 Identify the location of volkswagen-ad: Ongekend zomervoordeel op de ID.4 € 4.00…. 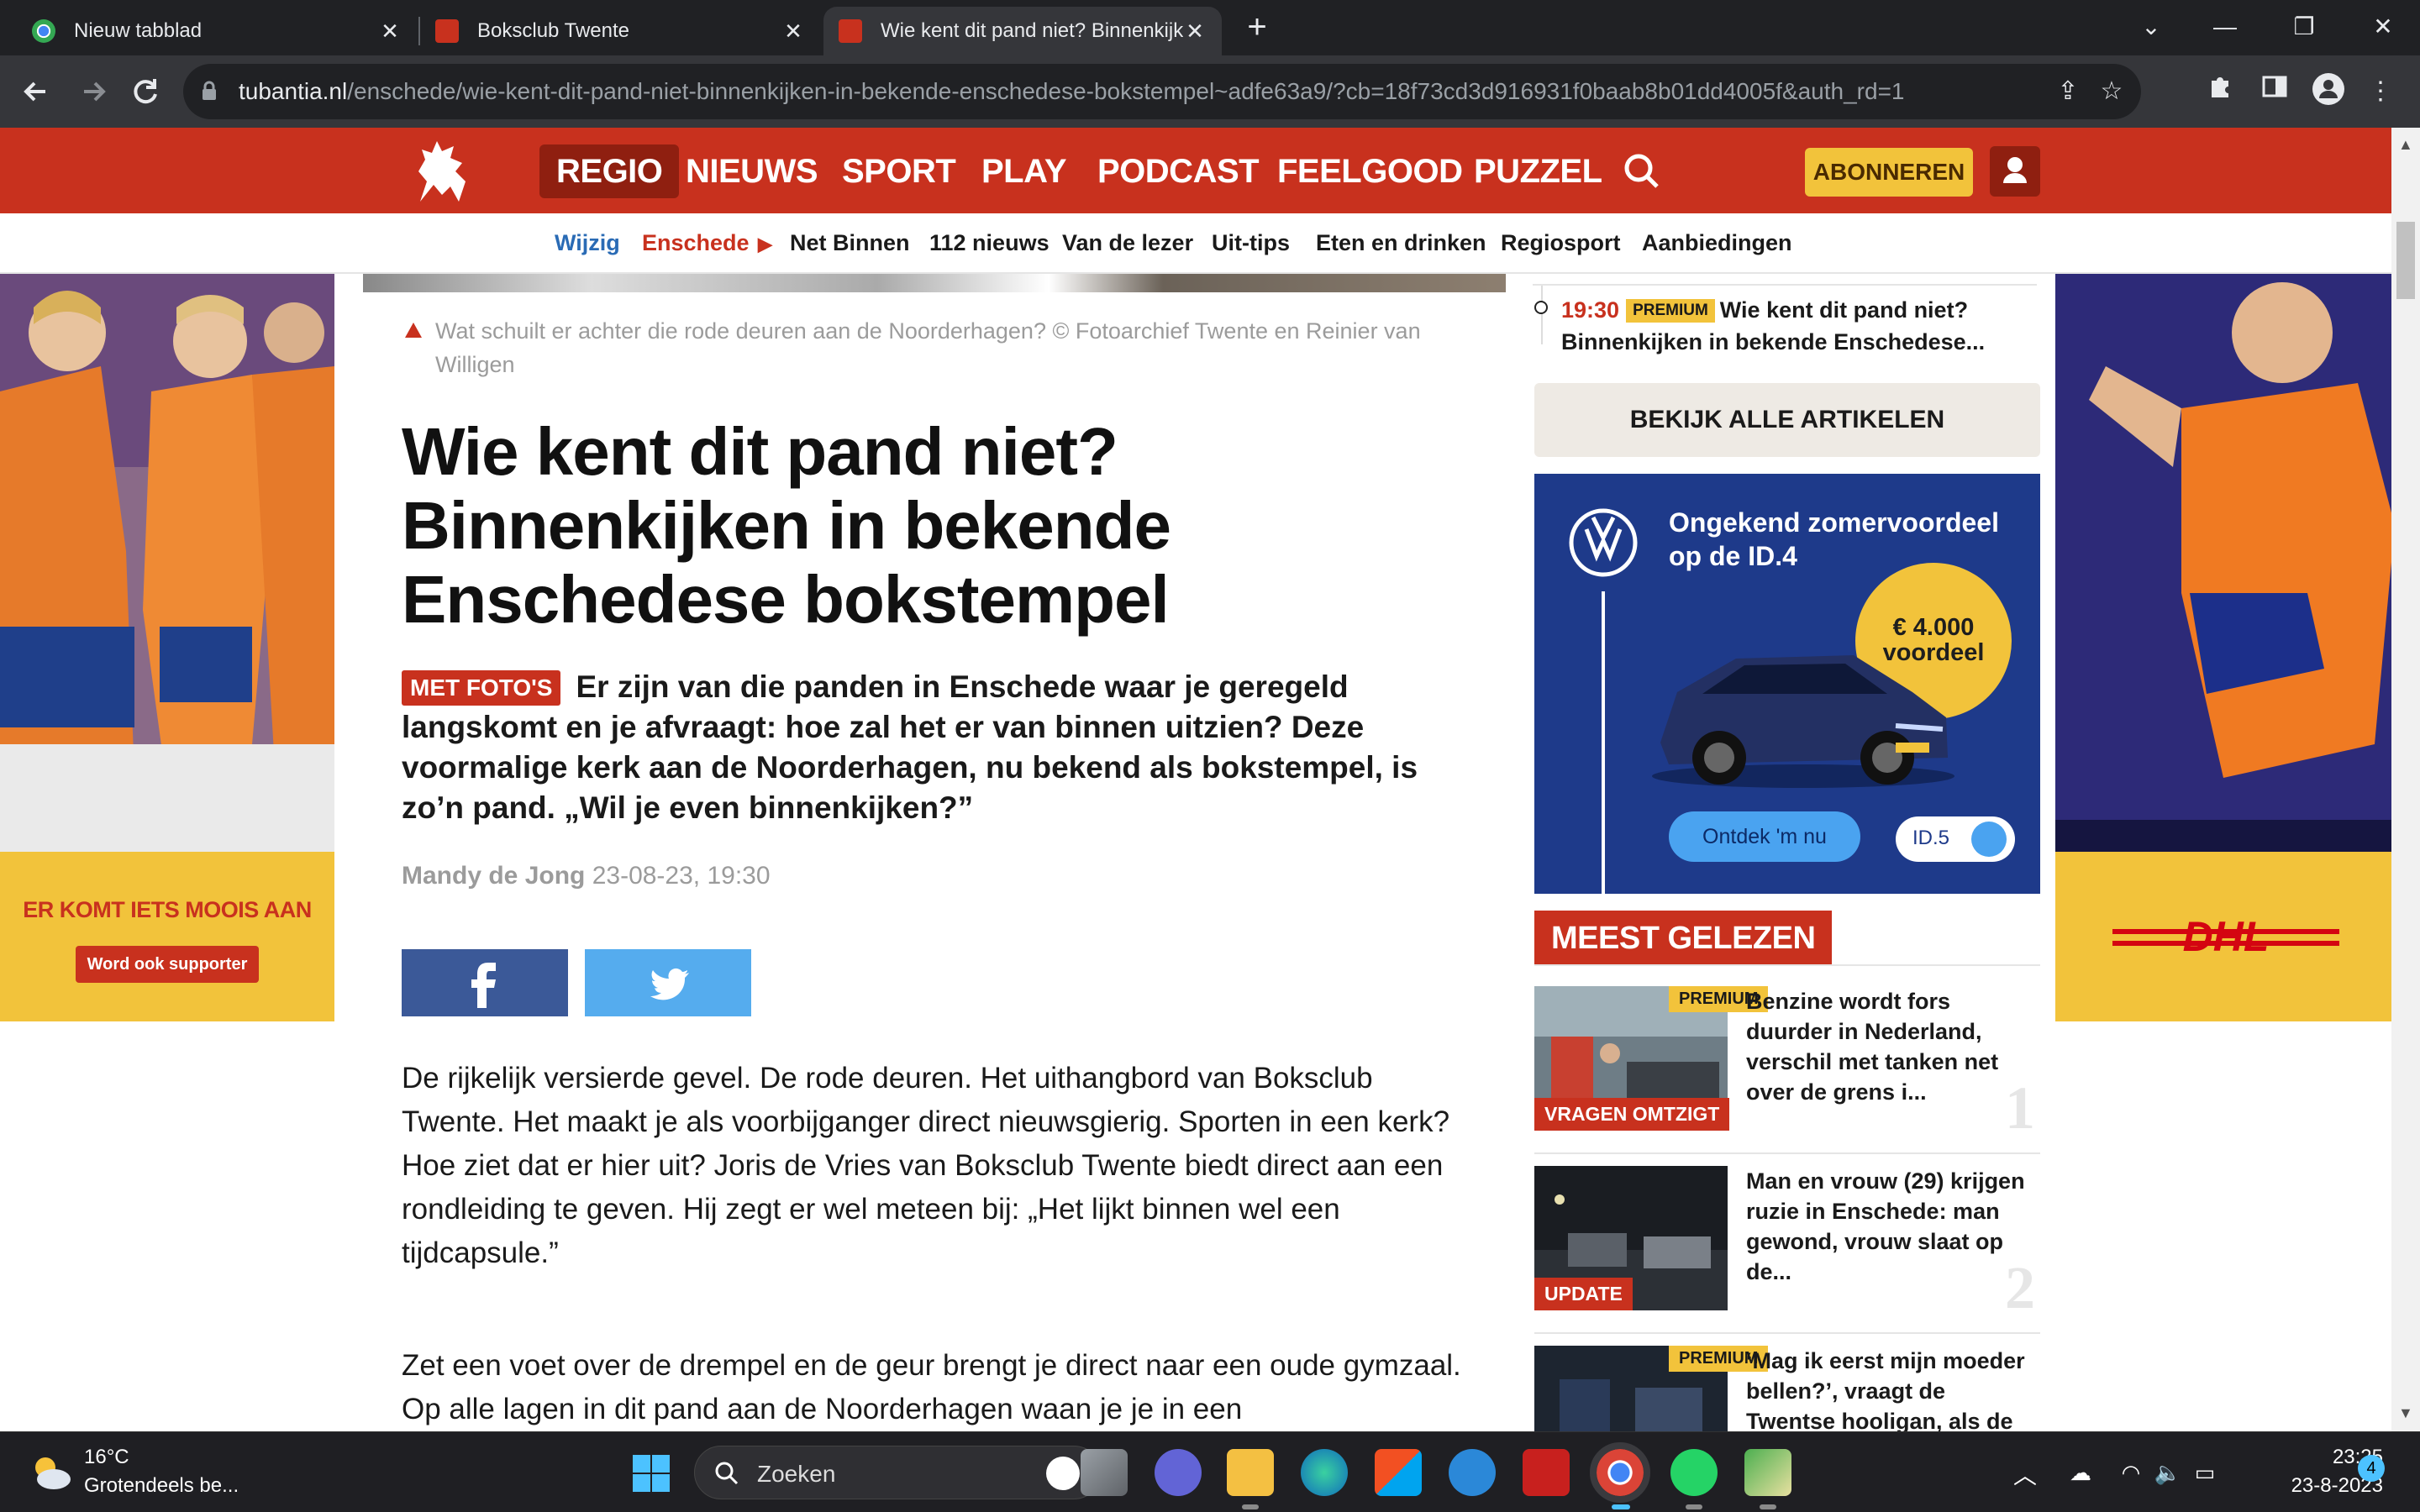
(1787, 684).